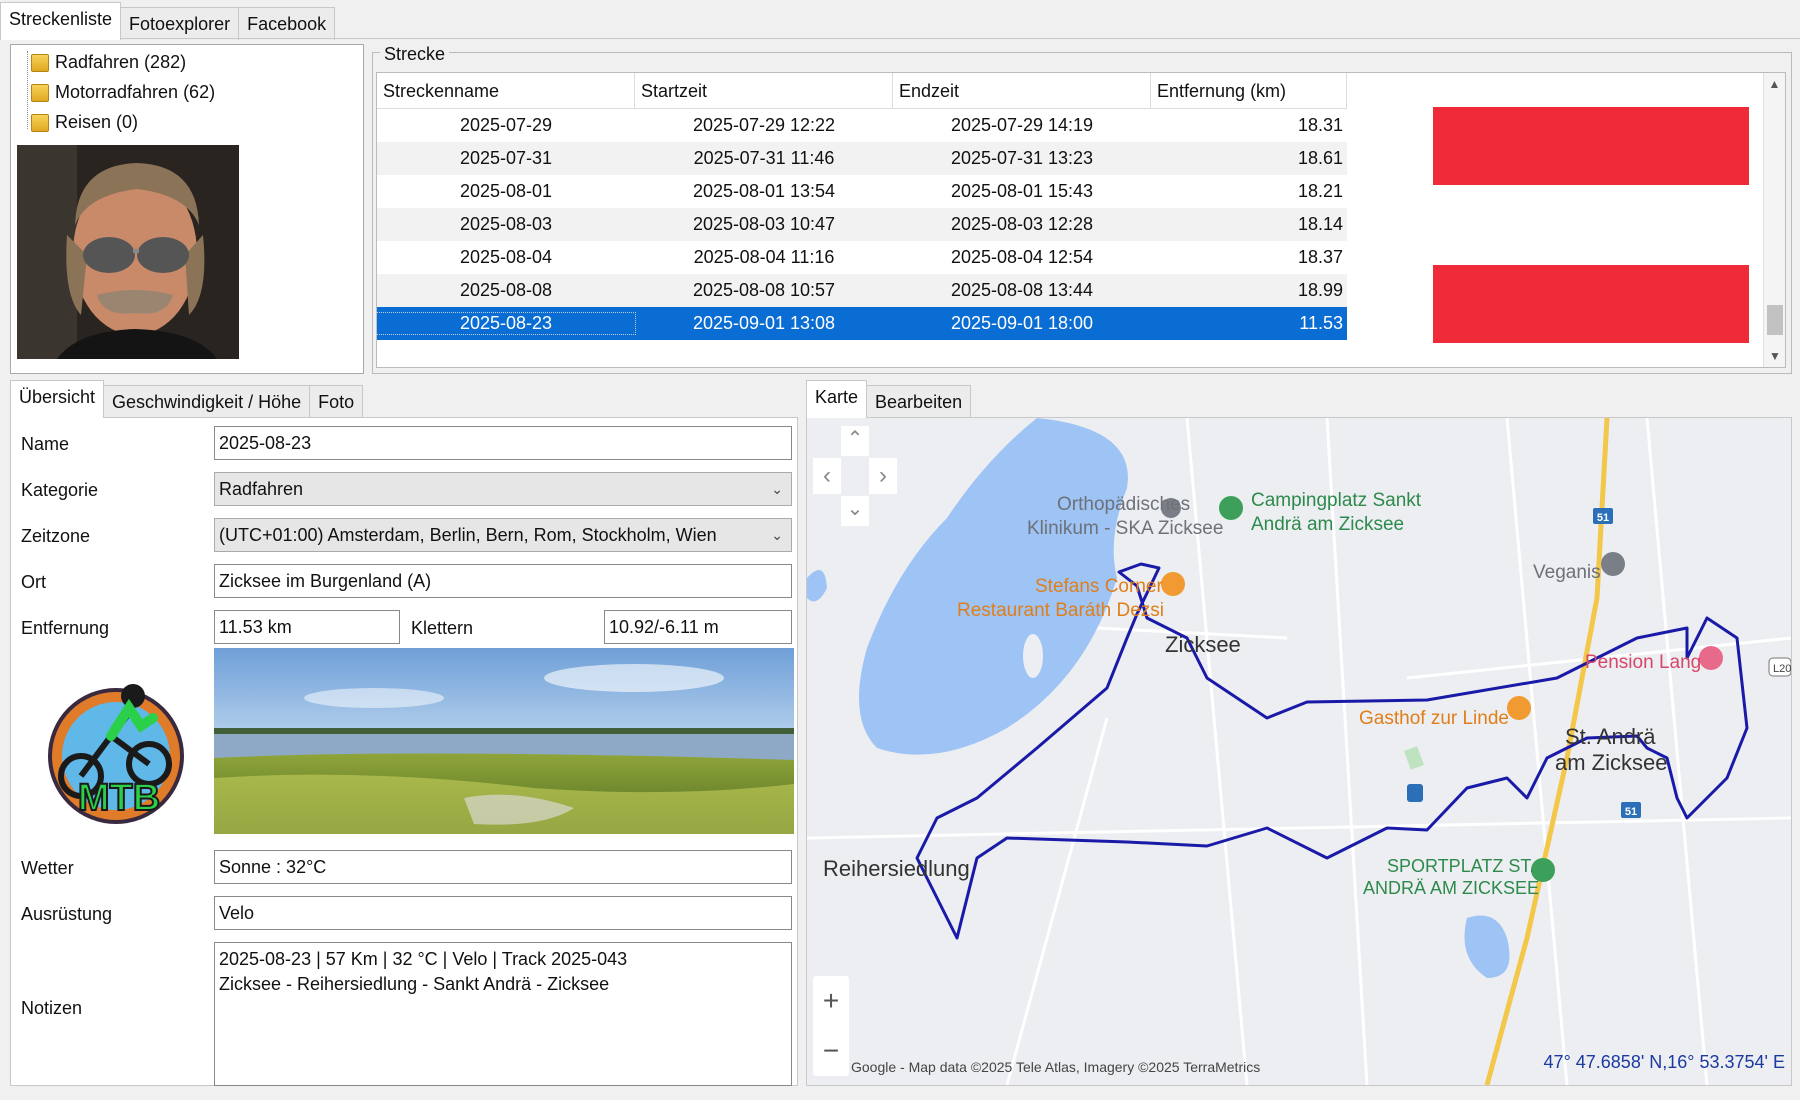  Describe the element at coordinates (1643, 662) in the screenshot. I see `map-label-pension: Pension Lang` at that location.